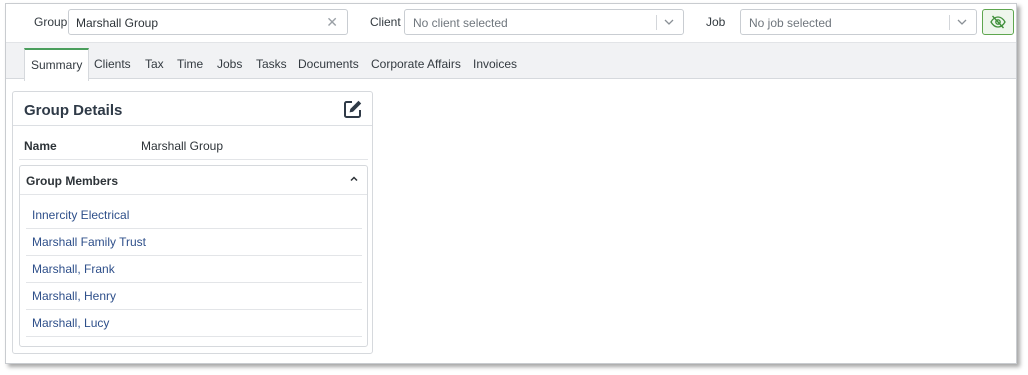 The height and width of the screenshot is (375, 1028). Describe the element at coordinates (416, 64) in the screenshot. I see `tab-corporate-affairs: Corporate Affairs` at that location.